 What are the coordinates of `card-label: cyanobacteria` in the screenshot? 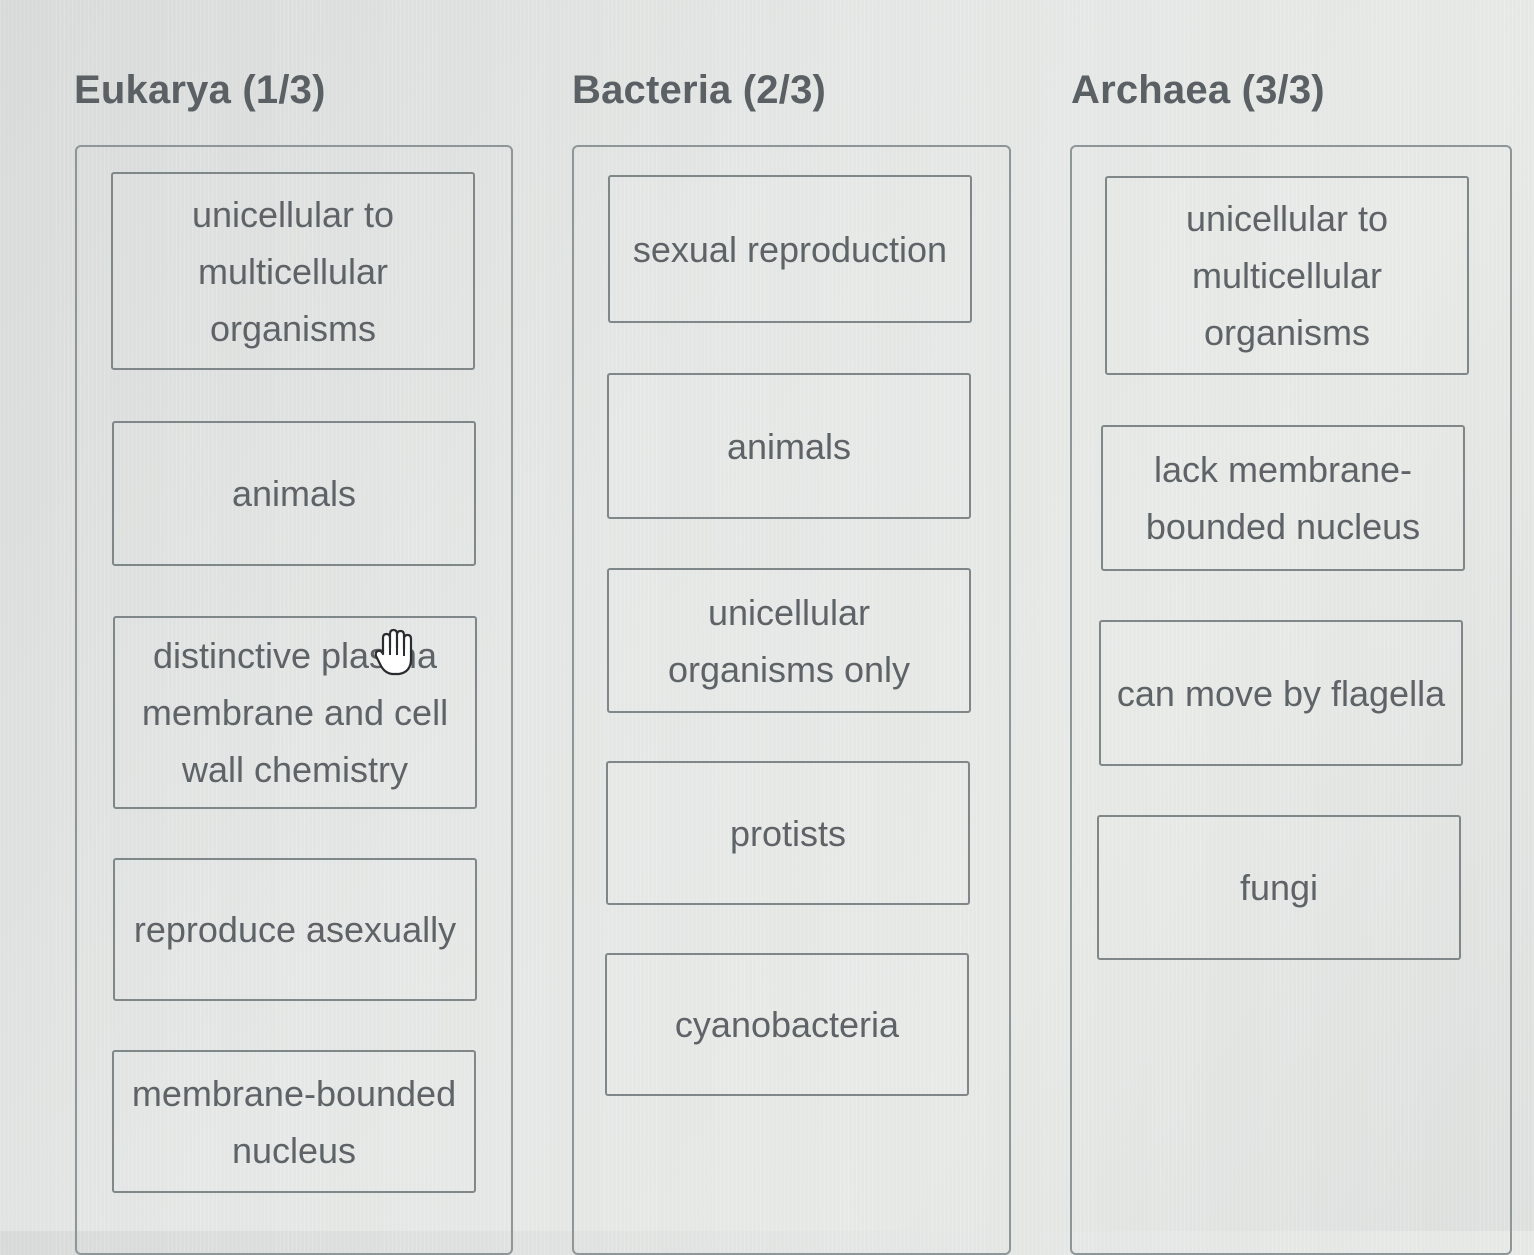 It's located at (787, 1024).